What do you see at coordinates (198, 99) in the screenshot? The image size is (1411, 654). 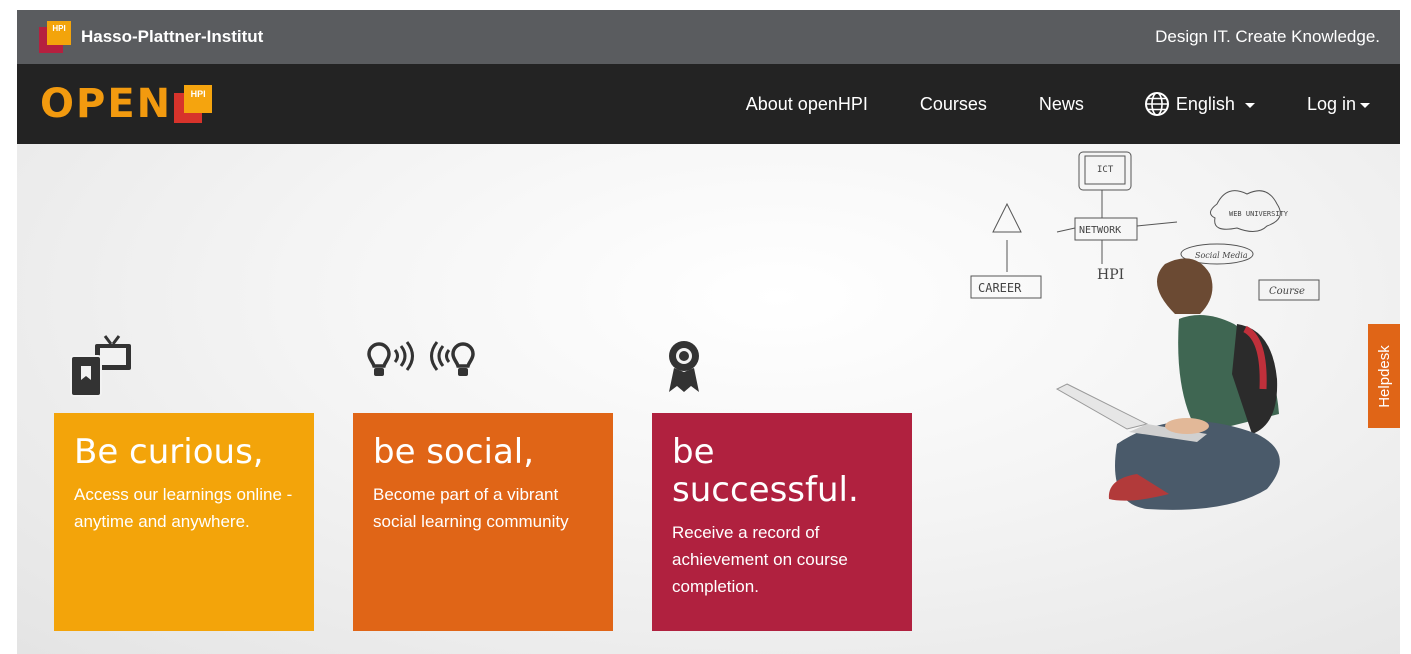 I see `logo-badge: HPI` at bounding box center [198, 99].